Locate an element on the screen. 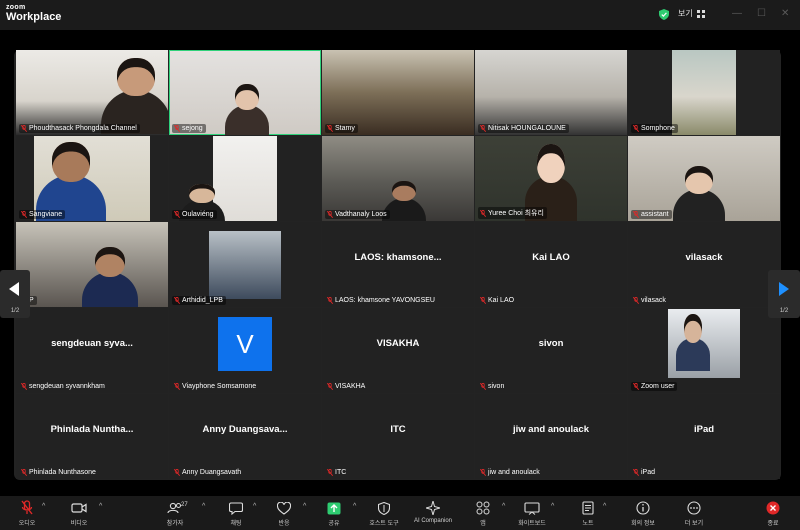 The image size is (800, 530). share-label: 공유 is located at coordinates (334, 524).